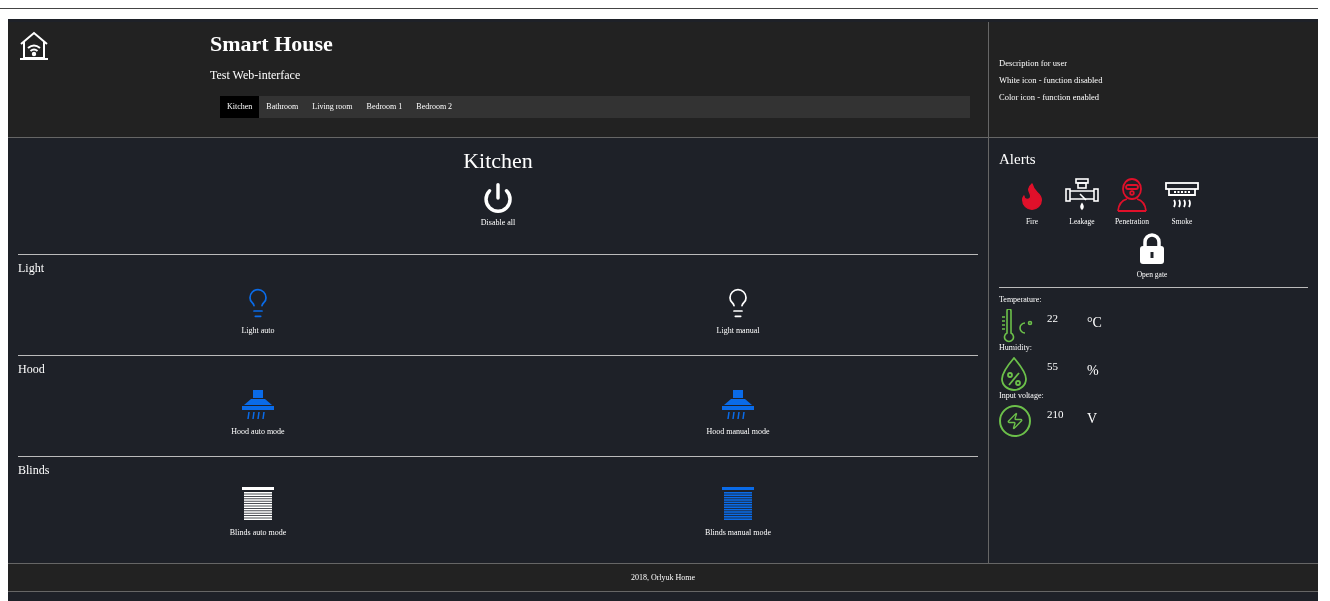 The image size is (1330, 601). Describe the element at coordinates (1094, 322) in the screenshot. I see `sensor-unit: °C` at that location.